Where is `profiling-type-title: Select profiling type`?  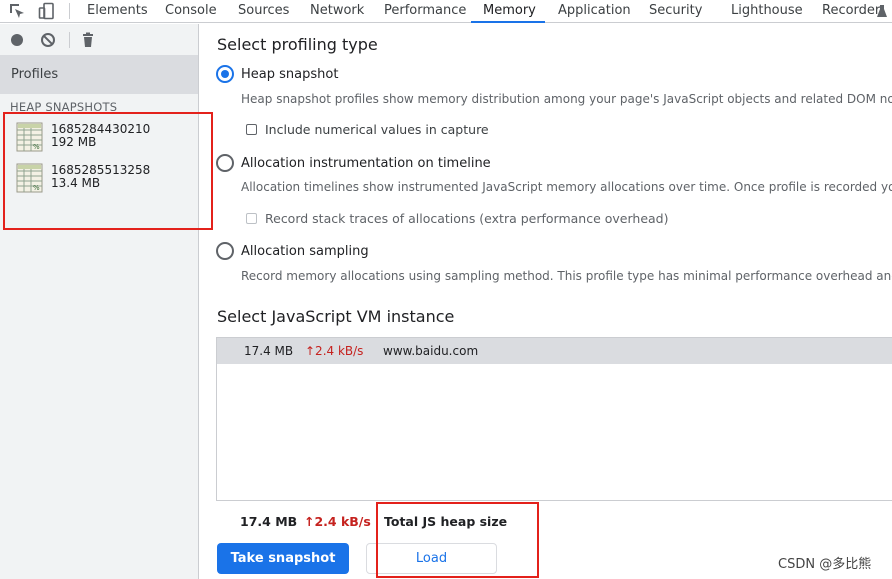 profiling-type-title: Select profiling type is located at coordinates (297, 44).